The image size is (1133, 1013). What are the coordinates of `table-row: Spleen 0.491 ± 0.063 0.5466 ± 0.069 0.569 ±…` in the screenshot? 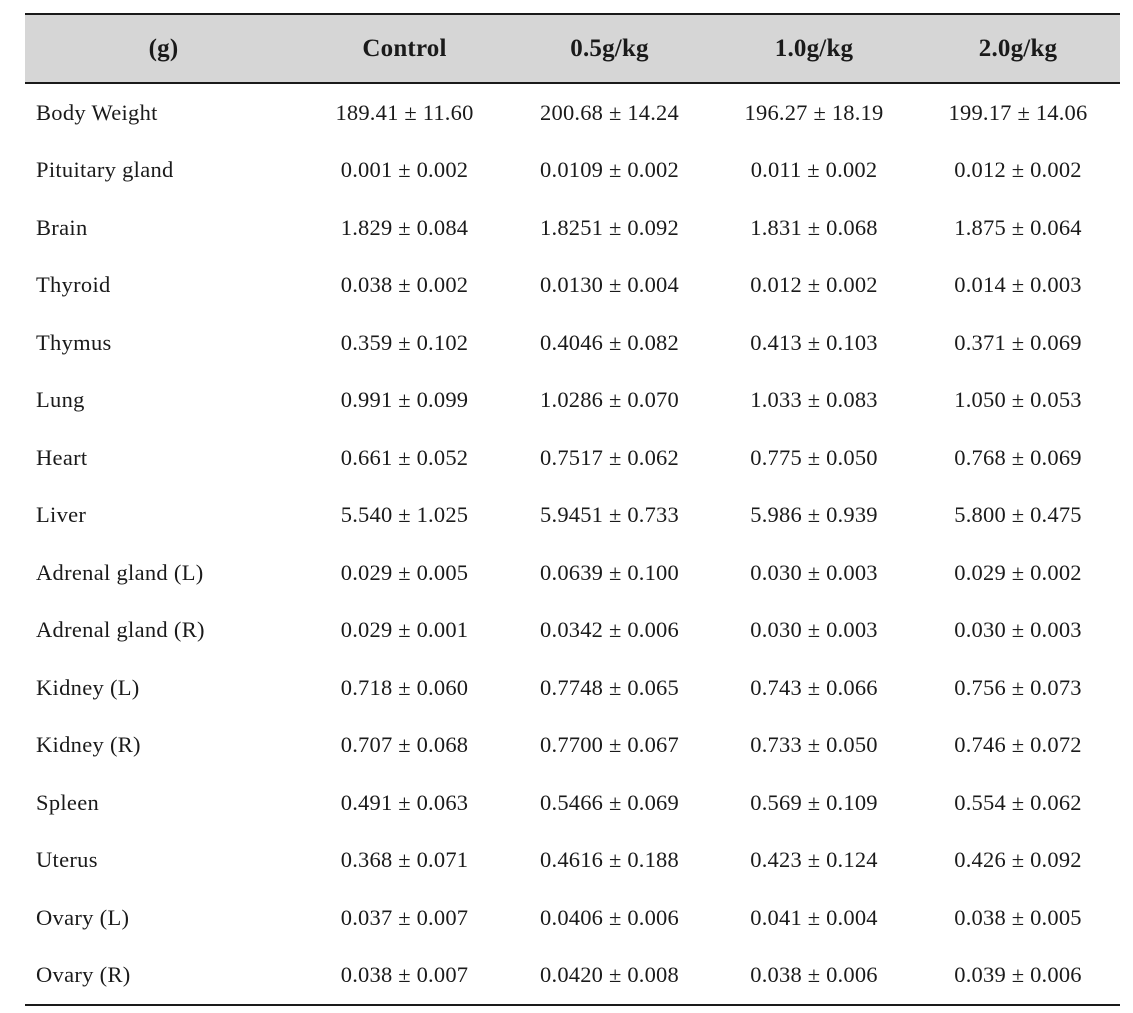 It's located at (572, 803).